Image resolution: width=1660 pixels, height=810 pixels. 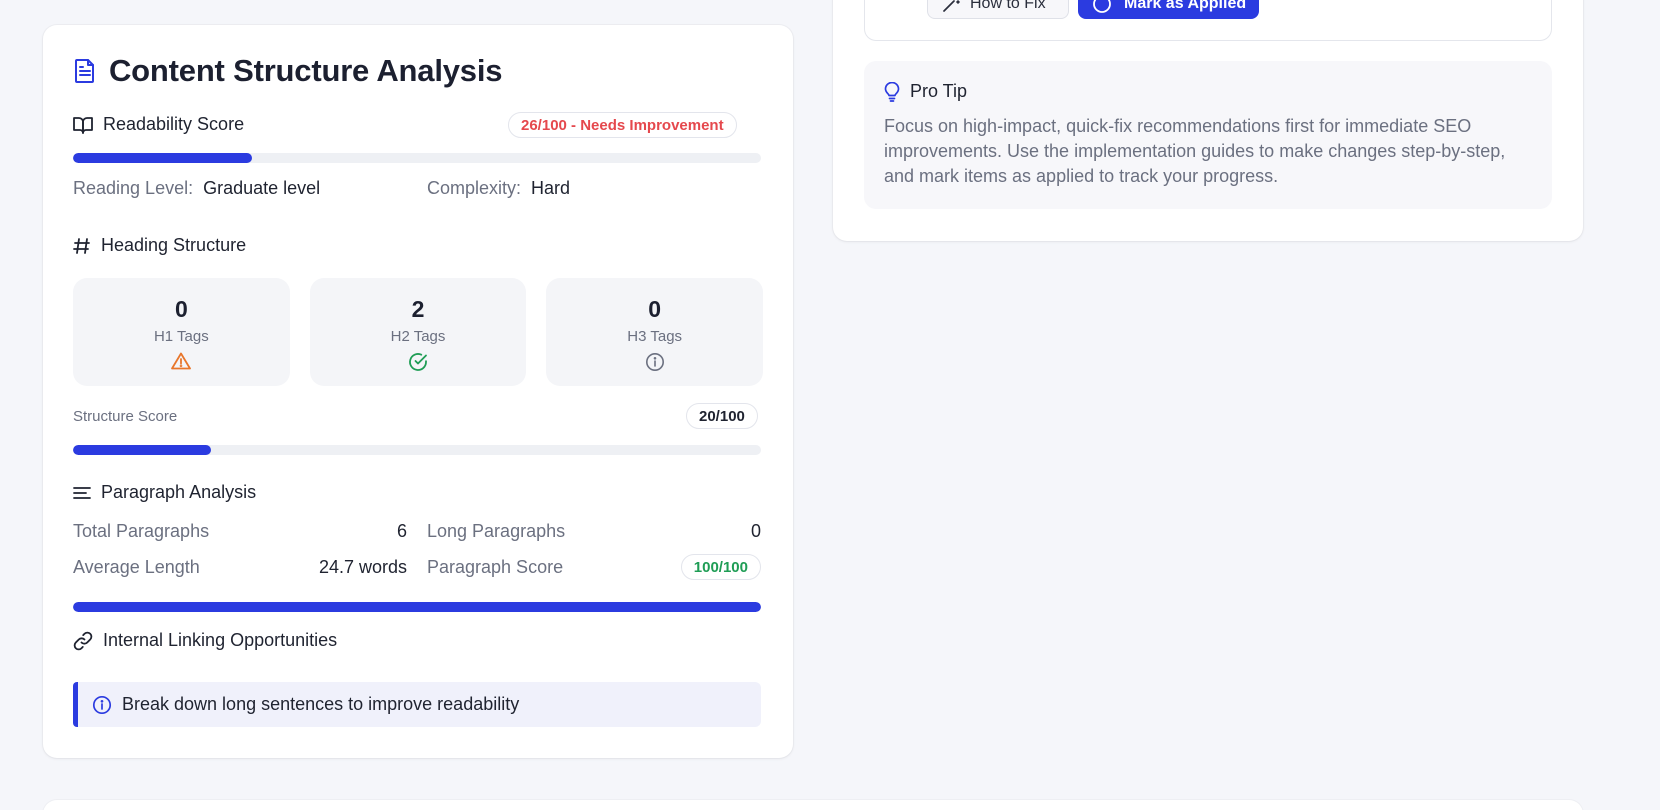 What do you see at coordinates (142, 450) in the screenshot?
I see `structure-progress-fill` at bounding box center [142, 450].